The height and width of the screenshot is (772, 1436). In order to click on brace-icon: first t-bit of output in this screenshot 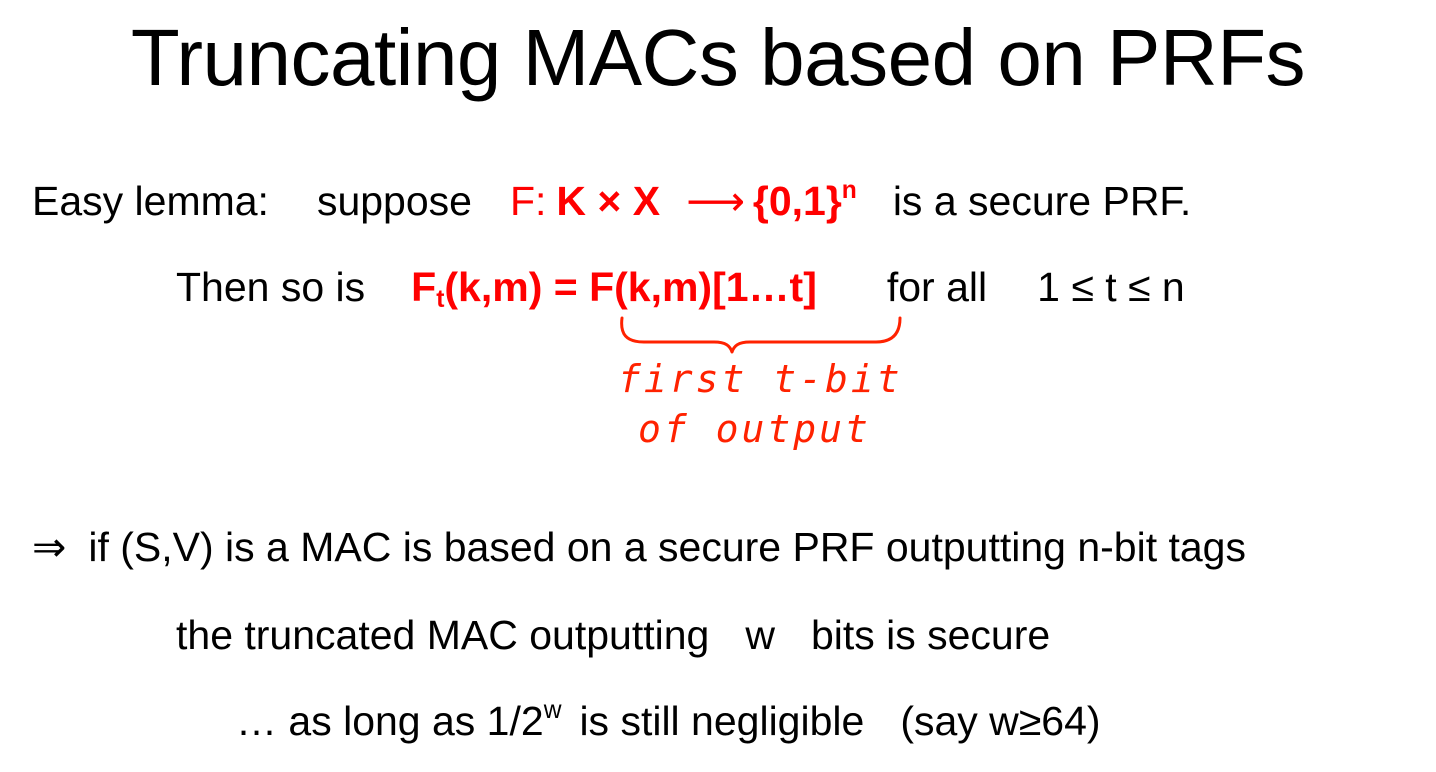, I will do `click(760, 383)`.